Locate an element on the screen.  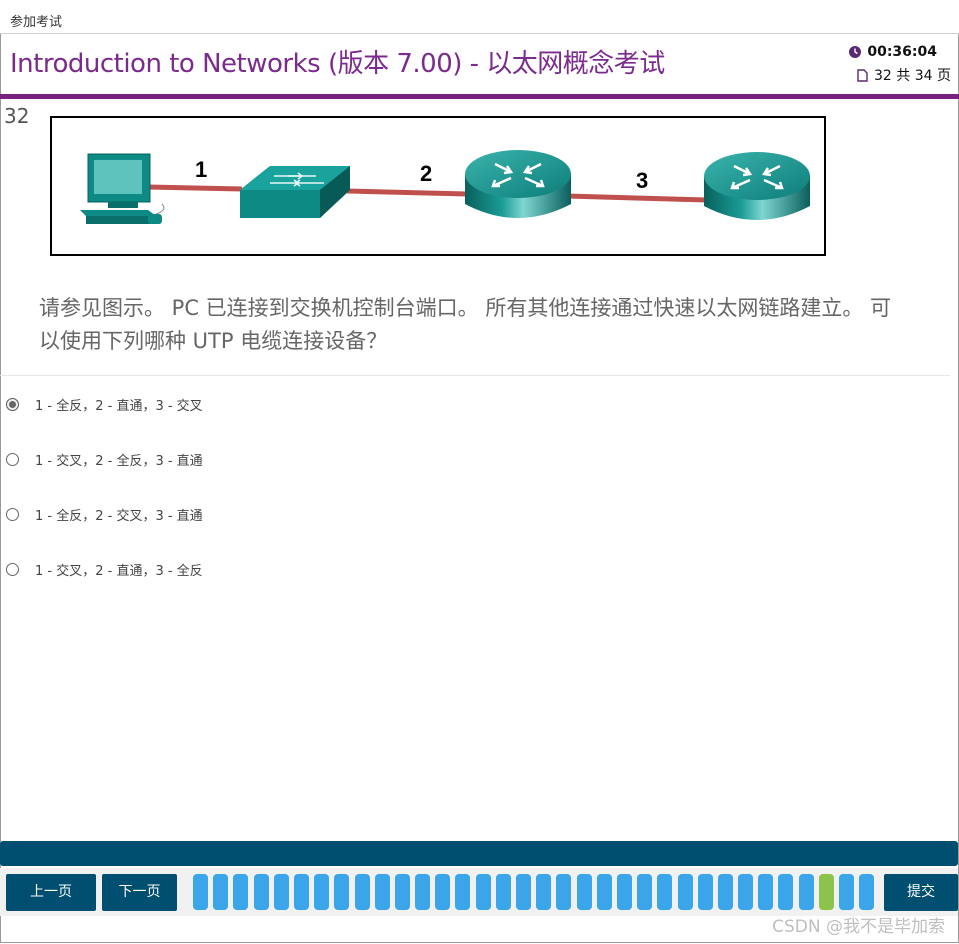
answer-option-label: 1 - 全反，2 - 交叉，3 - 直通 is located at coordinates (119, 516).